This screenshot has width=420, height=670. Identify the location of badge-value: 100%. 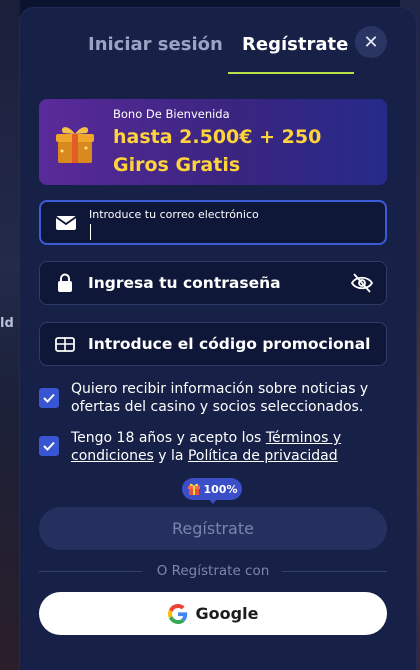
(220, 489).